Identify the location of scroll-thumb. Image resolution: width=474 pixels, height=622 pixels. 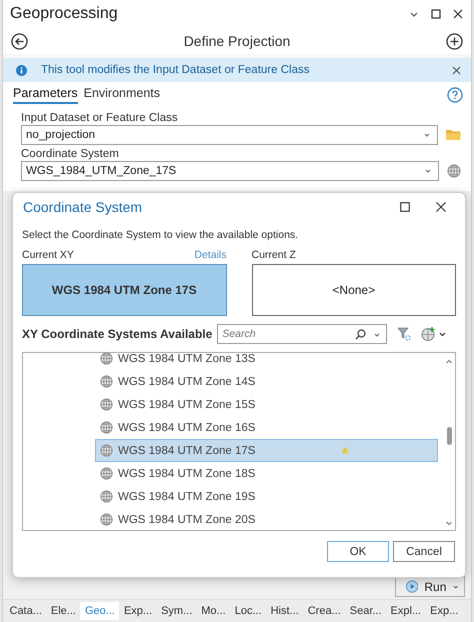
(449, 436).